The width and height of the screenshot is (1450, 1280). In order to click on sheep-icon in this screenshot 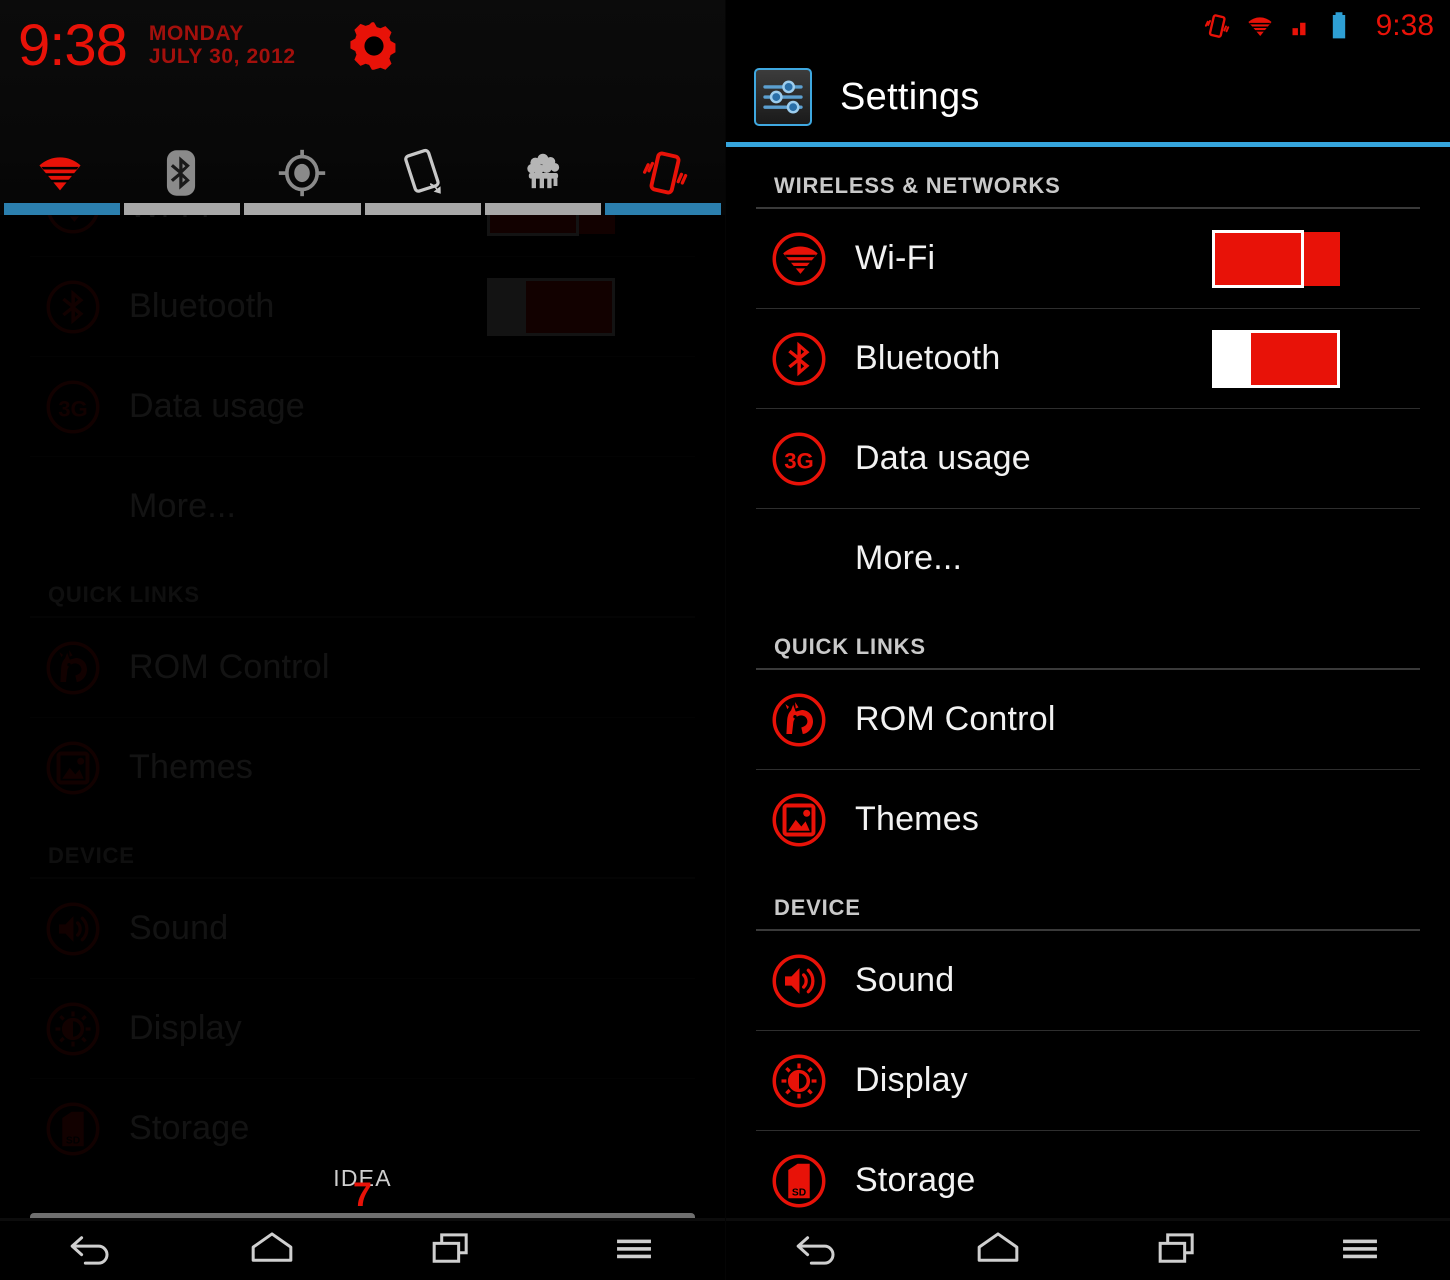, I will do `click(544, 173)`.